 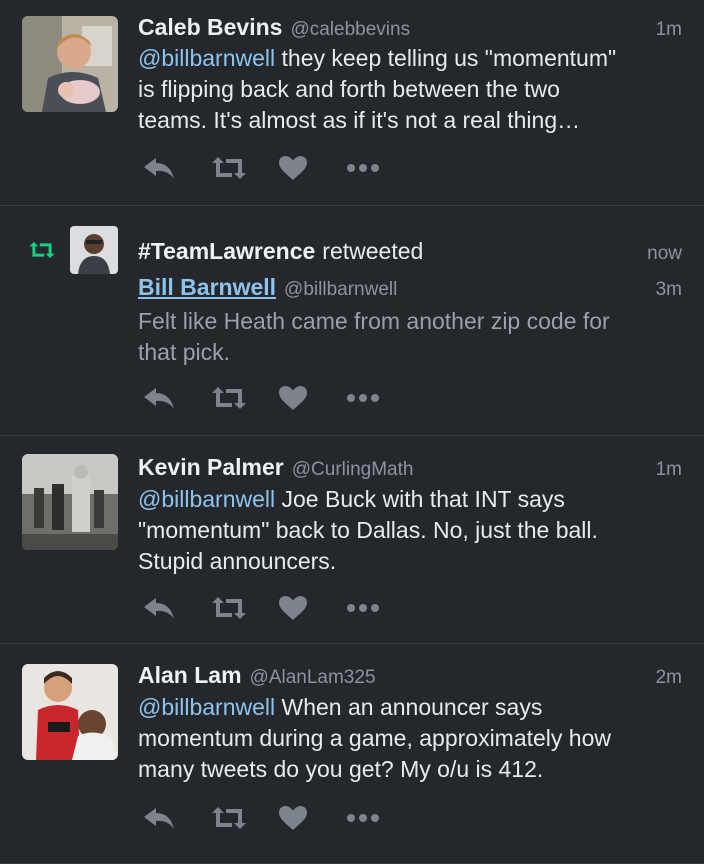 What do you see at coordinates (226, 251) in the screenshot?
I see `retweeter-name: #TeamLawrence` at bounding box center [226, 251].